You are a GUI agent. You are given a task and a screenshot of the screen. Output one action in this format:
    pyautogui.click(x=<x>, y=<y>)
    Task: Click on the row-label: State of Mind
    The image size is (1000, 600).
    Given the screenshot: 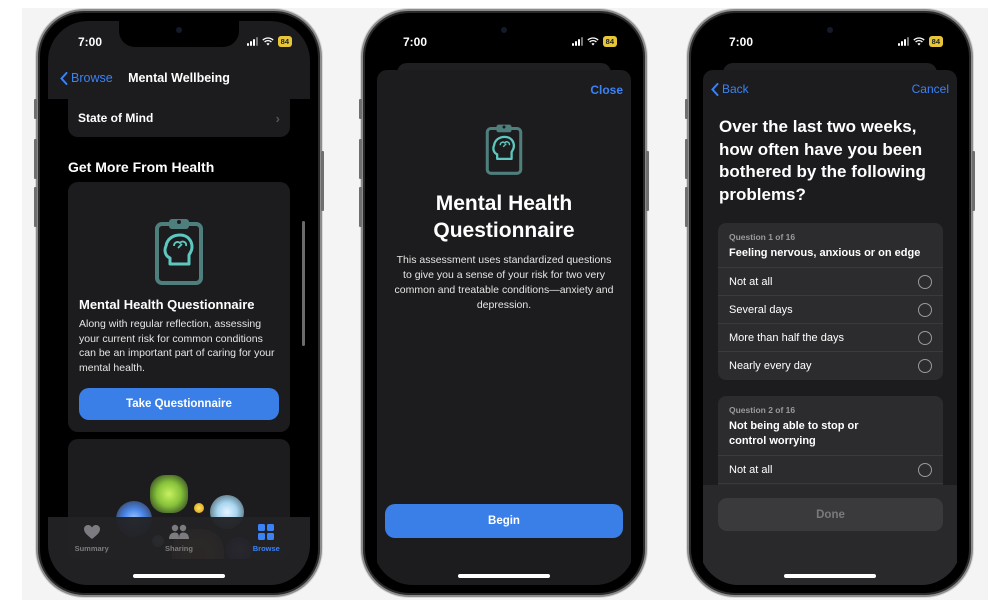 What is the action you would take?
    pyautogui.click(x=116, y=118)
    